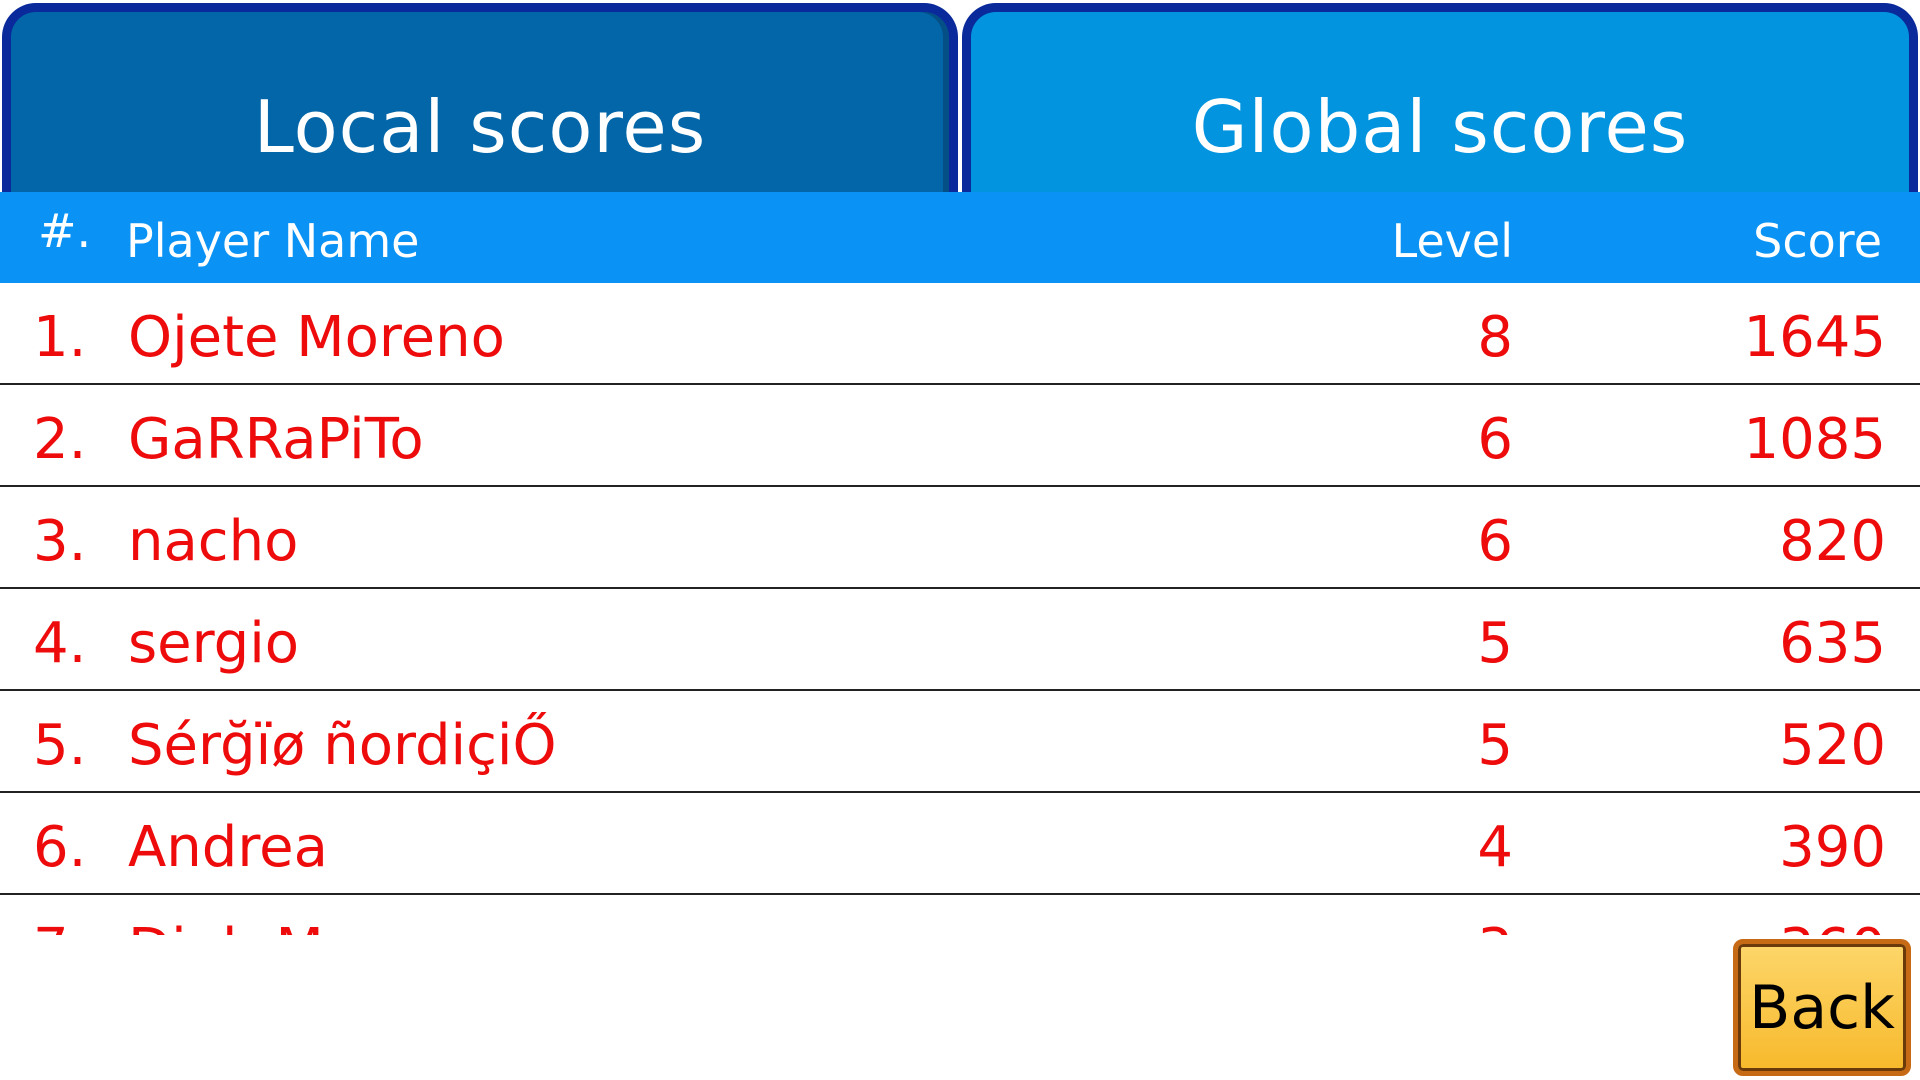 This screenshot has width=1920, height=1080. I want to click on row-player-name: Sérğïø ñordiçiŐ, so click(342, 745).